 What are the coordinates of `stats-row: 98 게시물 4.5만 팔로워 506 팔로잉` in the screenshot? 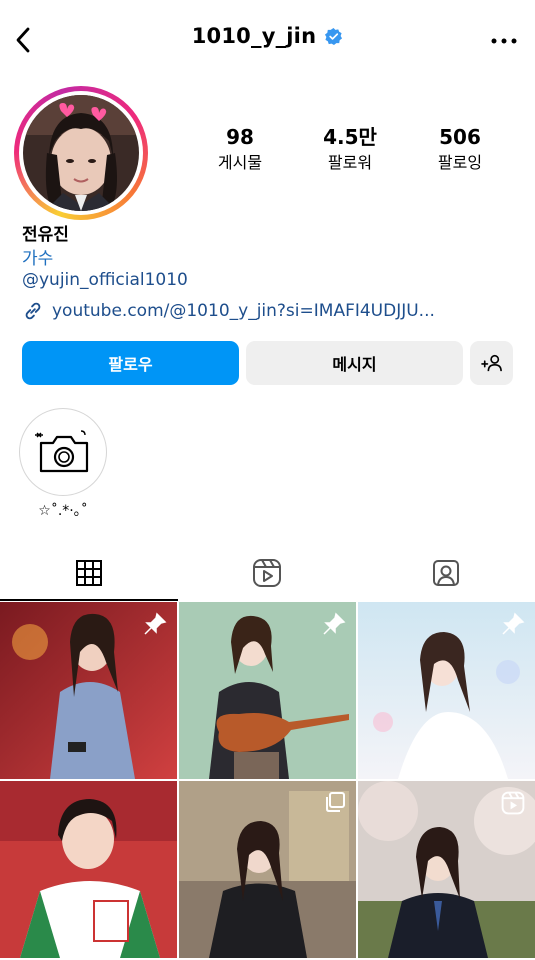 It's located at (350, 149).